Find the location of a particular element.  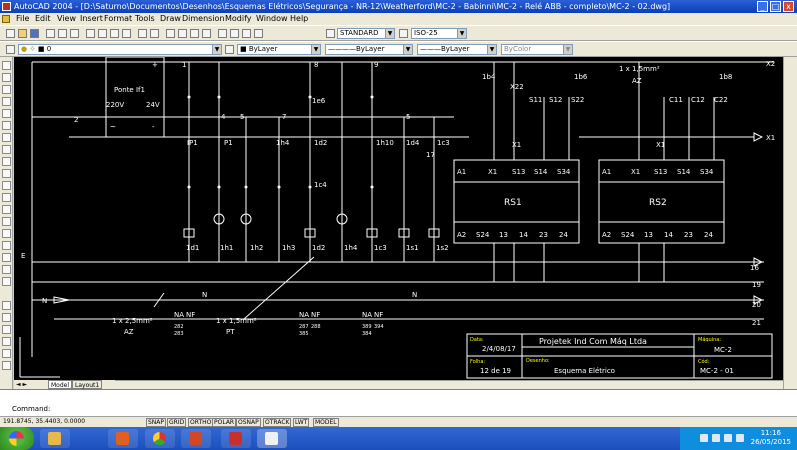

help-icon is located at coordinates (258, 33).